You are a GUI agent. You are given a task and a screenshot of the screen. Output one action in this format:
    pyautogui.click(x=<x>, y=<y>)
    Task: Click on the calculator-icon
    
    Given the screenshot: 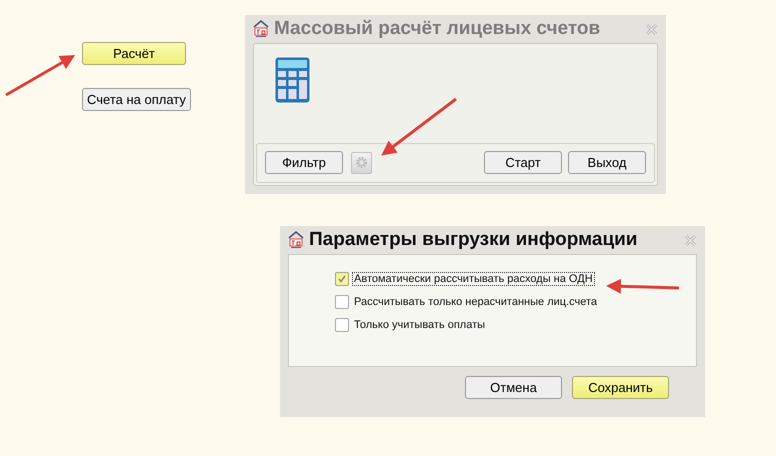 What is the action you would take?
    pyautogui.click(x=292, y=80)
    